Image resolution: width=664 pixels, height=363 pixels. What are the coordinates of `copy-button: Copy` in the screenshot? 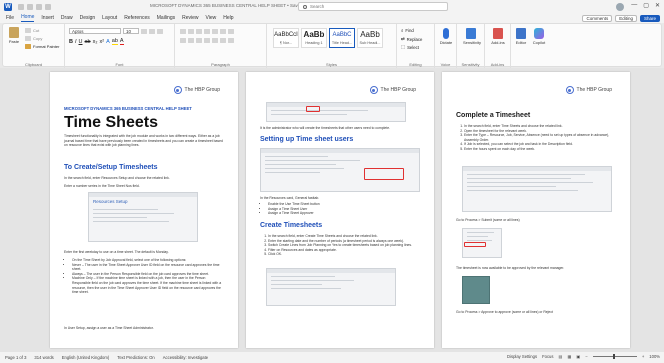 It's located at (33, 38).